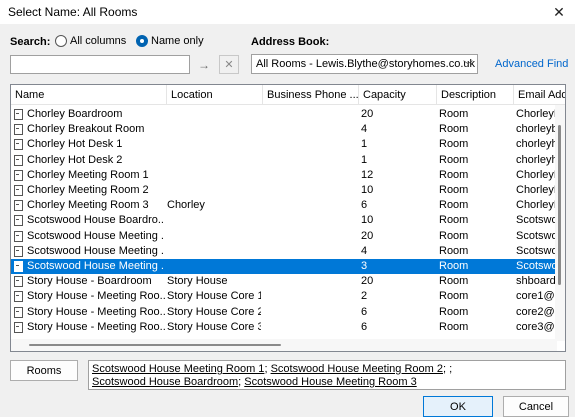 This screenshot has height=417, width=575. Describe the element at coordinates (539, 95) in the screenshot. I see `column-header-email: Email Addr` at that location.